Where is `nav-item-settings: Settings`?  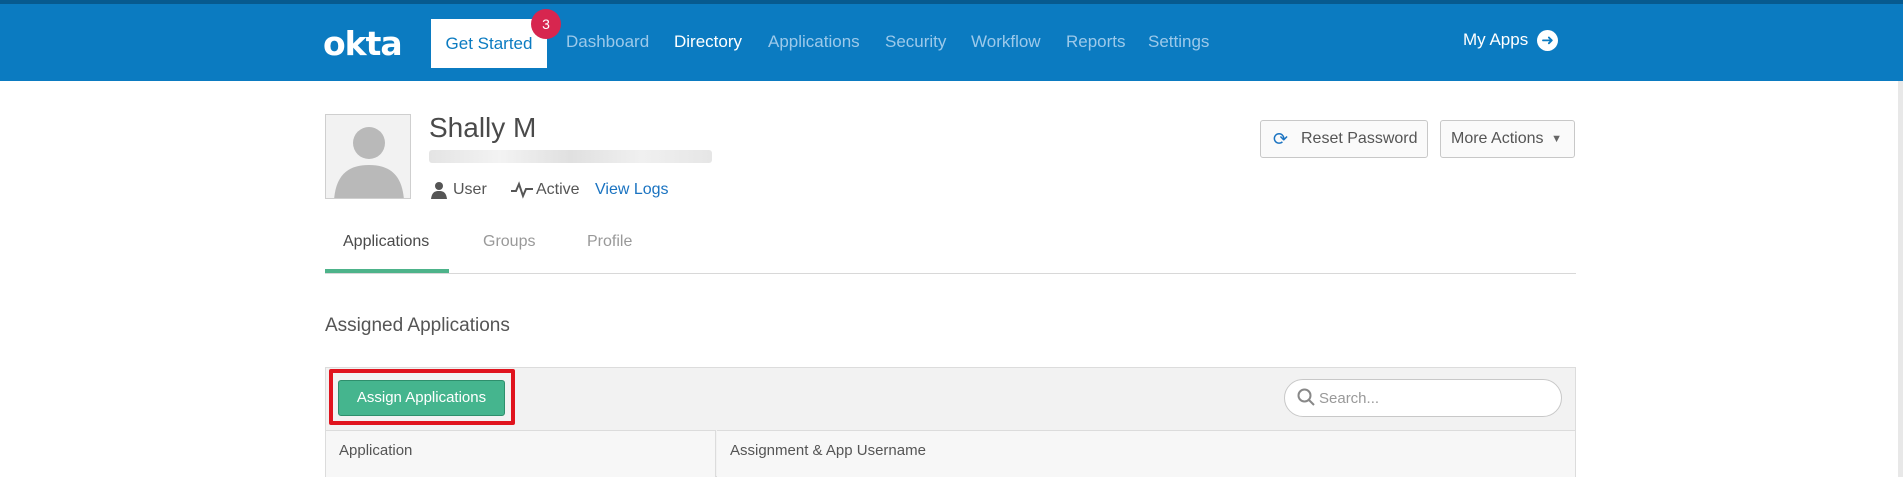 nav-item-settings: Settings is located at coordinates (1178, 42).